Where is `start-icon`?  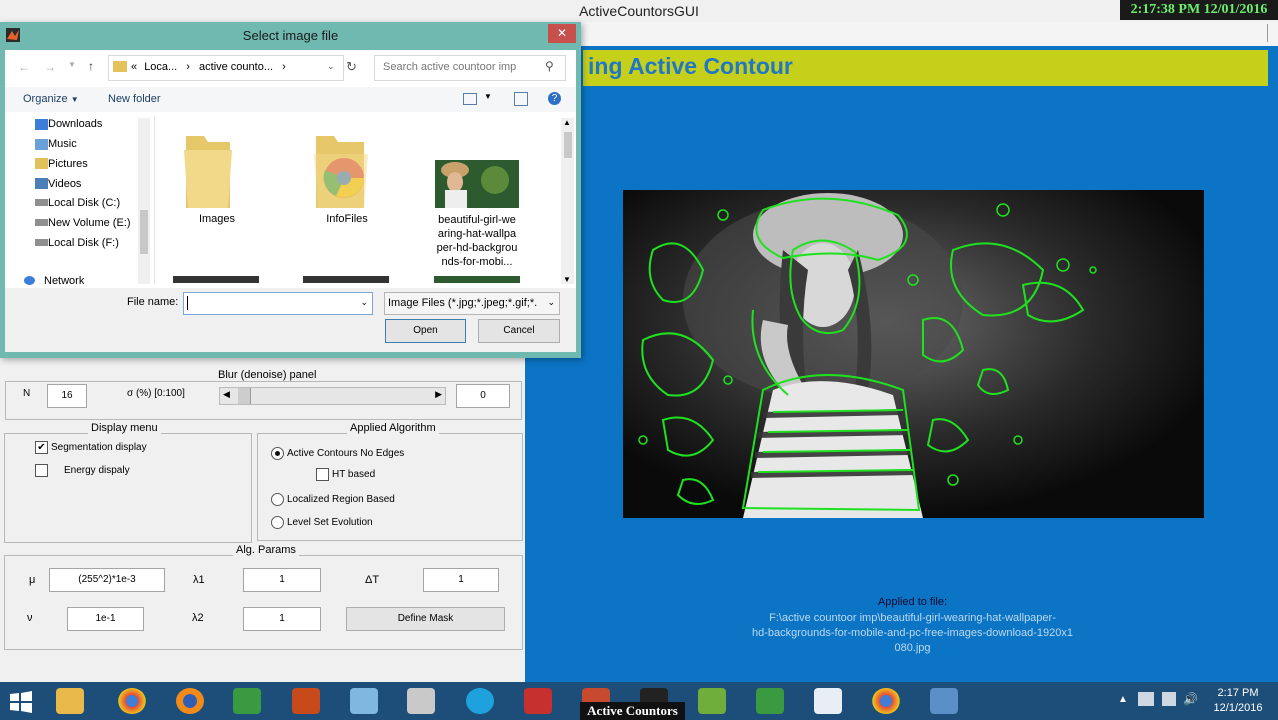
start-icon is located at coordinates (21, 702).